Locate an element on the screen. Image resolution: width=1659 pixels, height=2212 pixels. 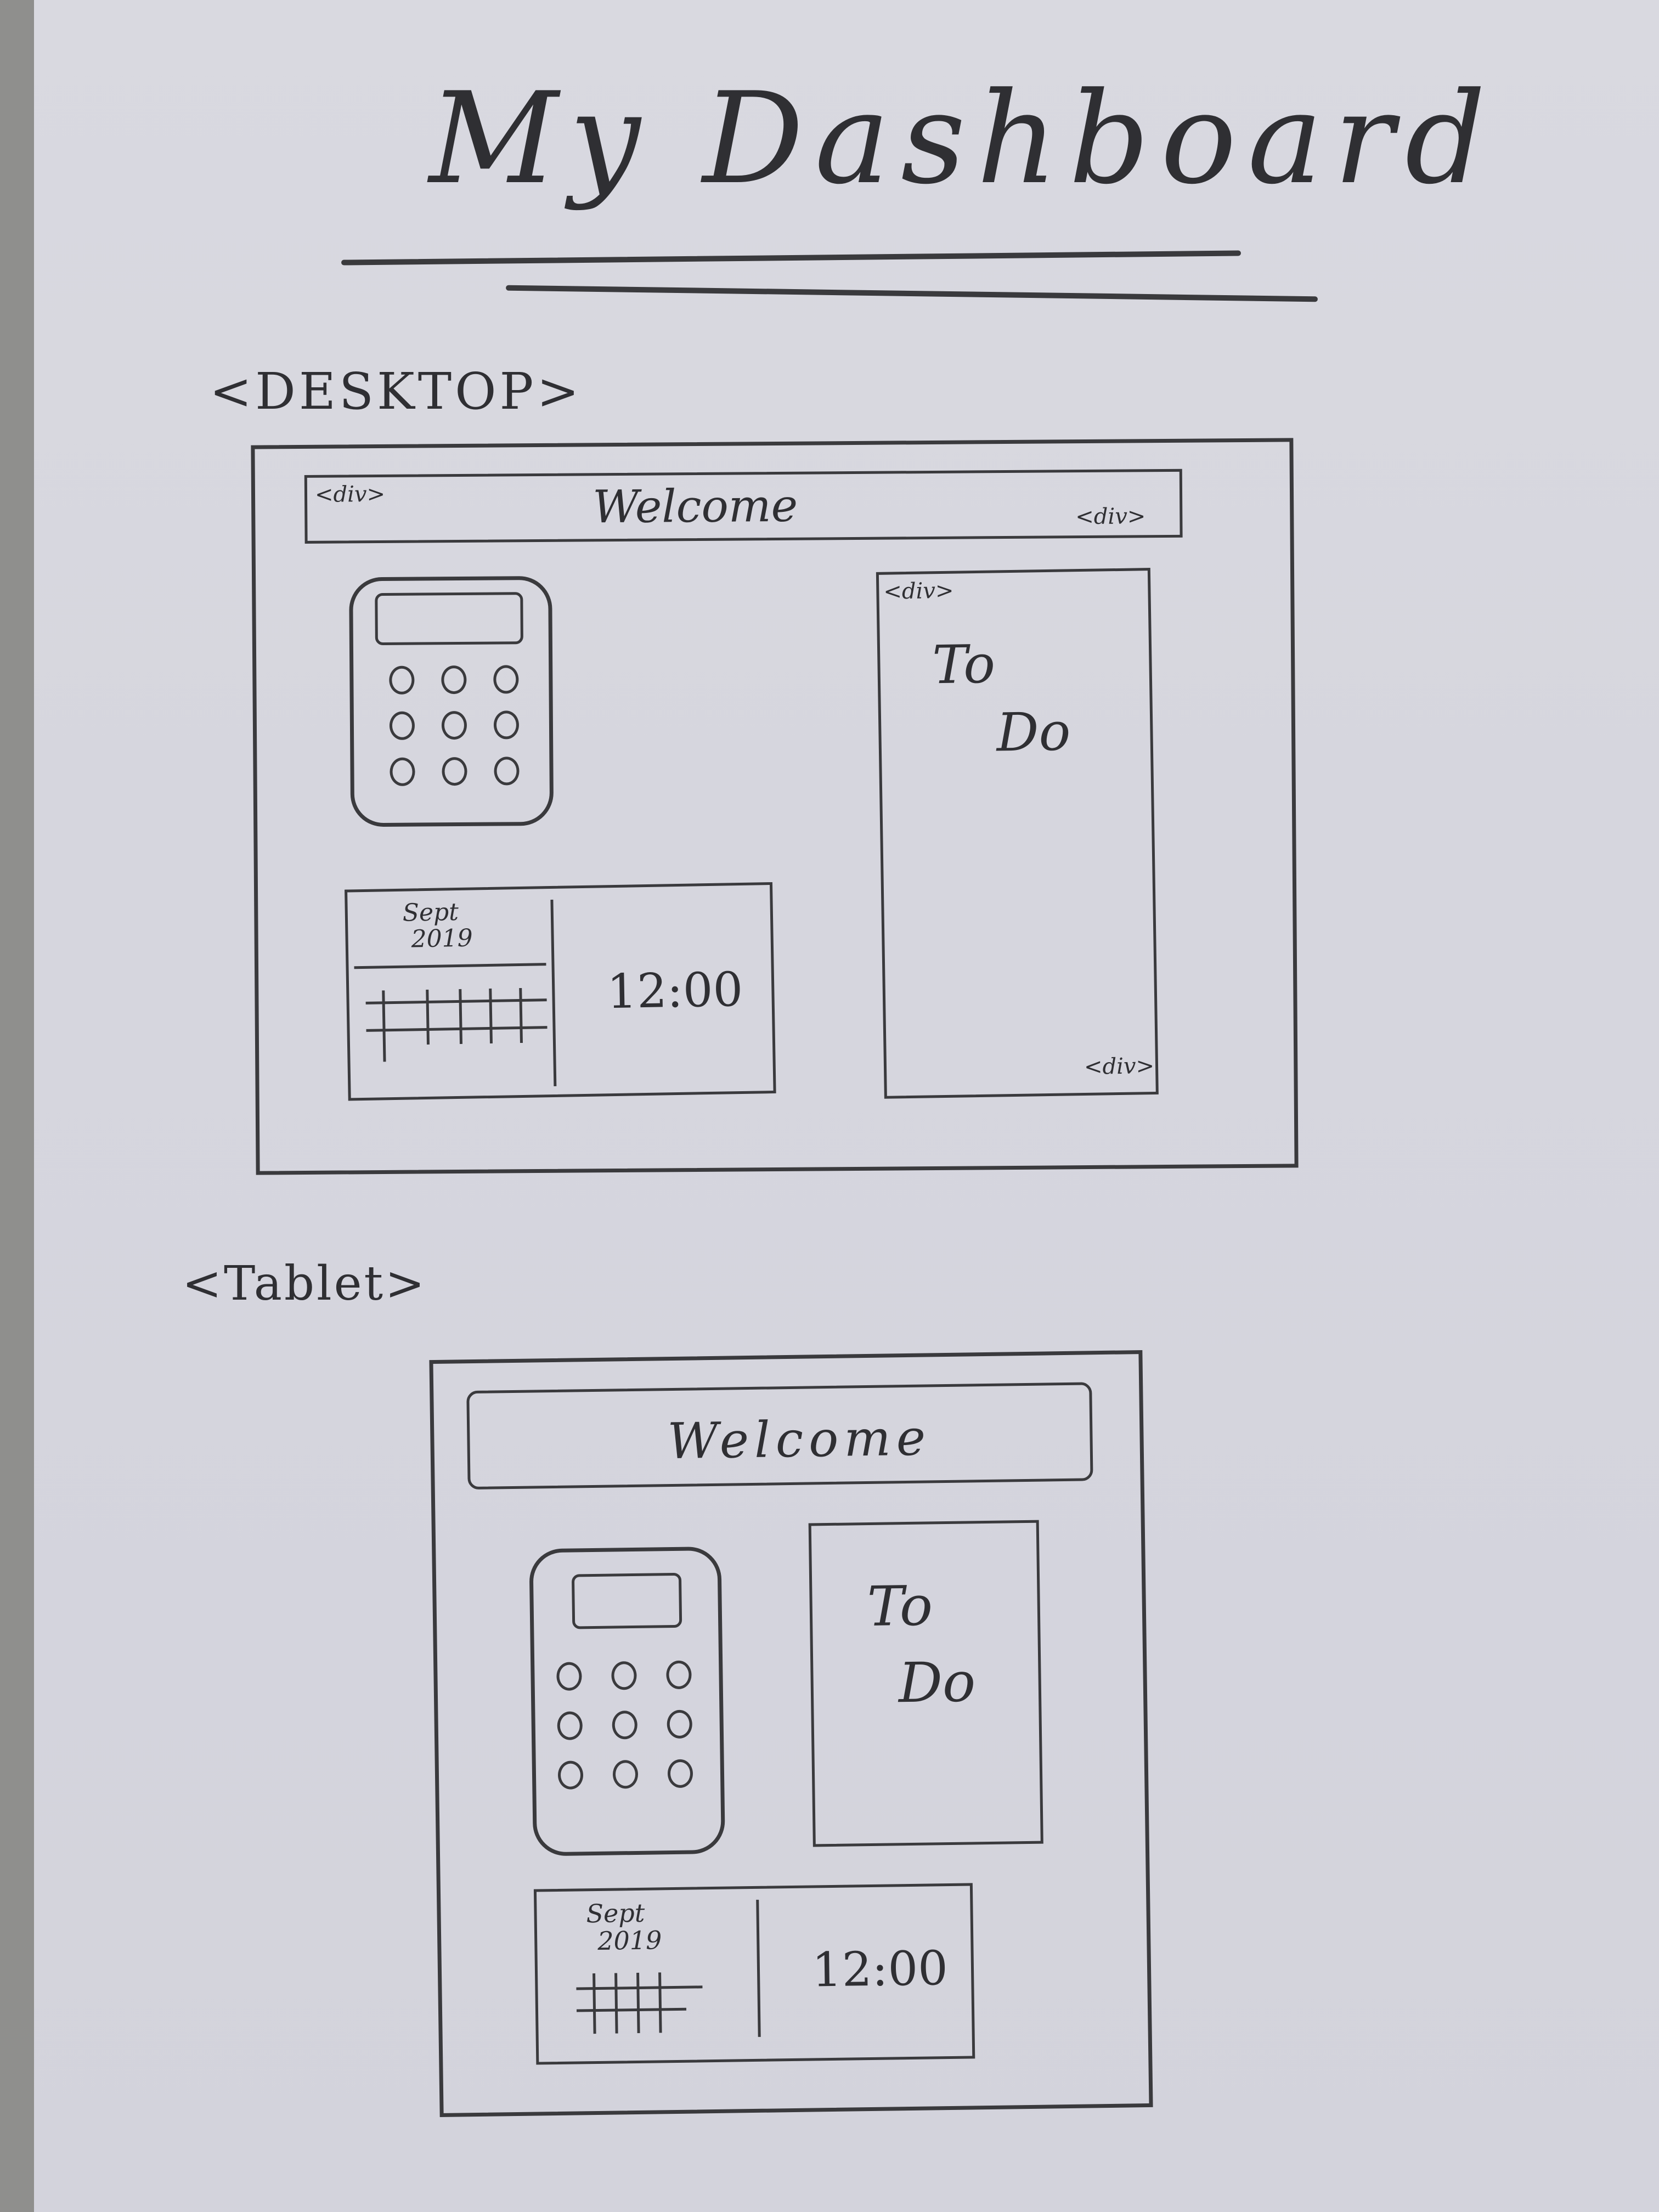
desktop-header-tag-left: <div> is located at coordinates (350, 494).